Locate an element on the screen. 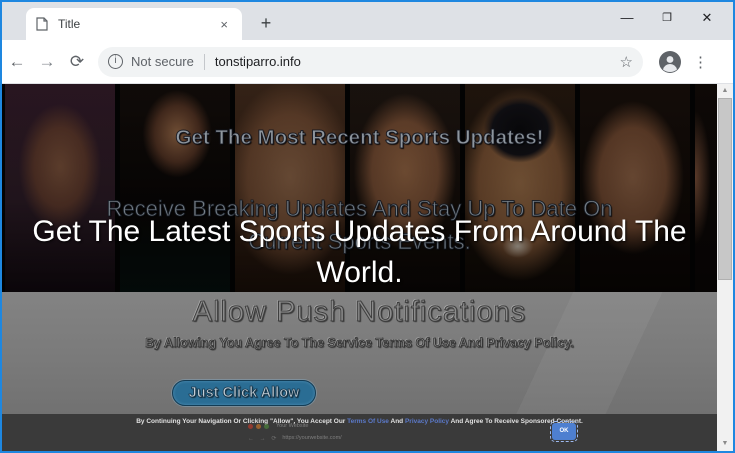  mock-browser-url-row: ← → ⟳ https://yourwebsite.com/ is located at coordinates (337, 438).